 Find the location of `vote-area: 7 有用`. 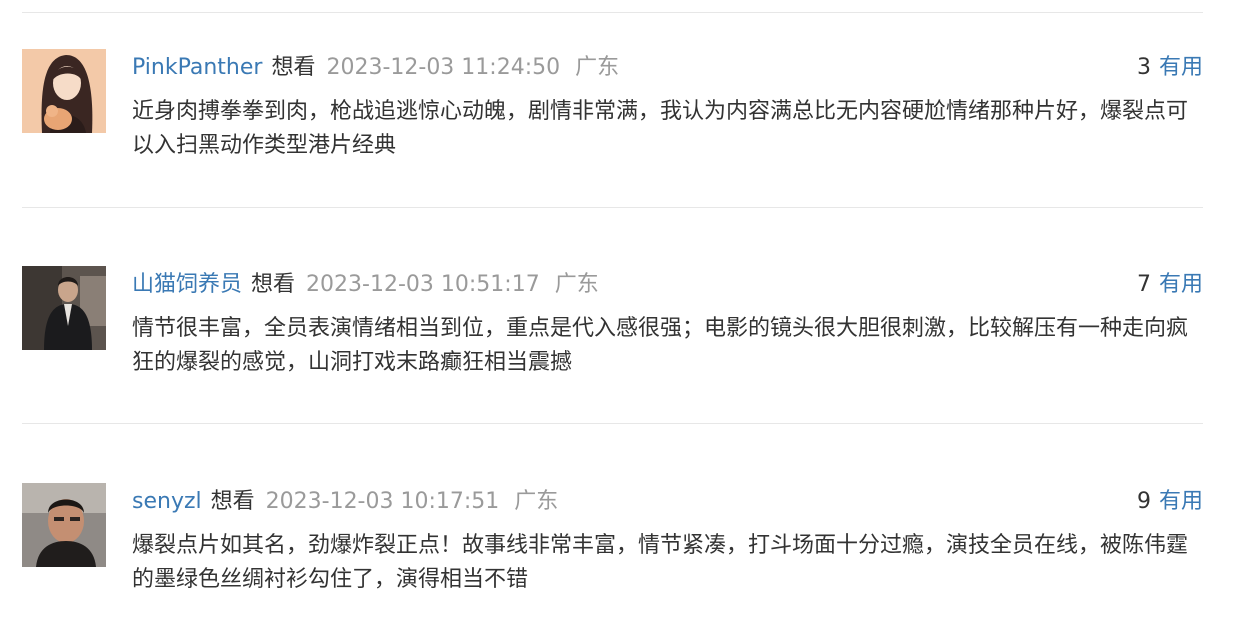

vote-area: 7 有用 is located at coordinates (1170, 285).